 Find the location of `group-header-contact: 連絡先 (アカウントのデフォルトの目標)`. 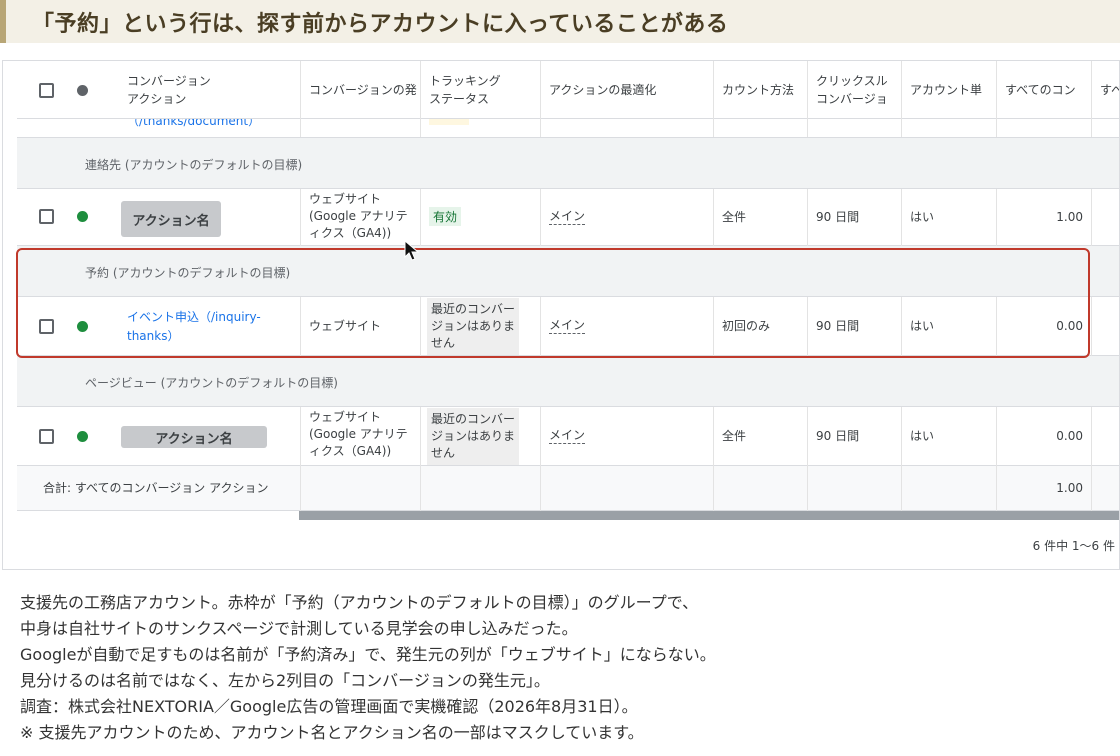

group-header-contact: 連絡先 (アカウントのデフォルトの目標) is located at coordinates (568, 163).